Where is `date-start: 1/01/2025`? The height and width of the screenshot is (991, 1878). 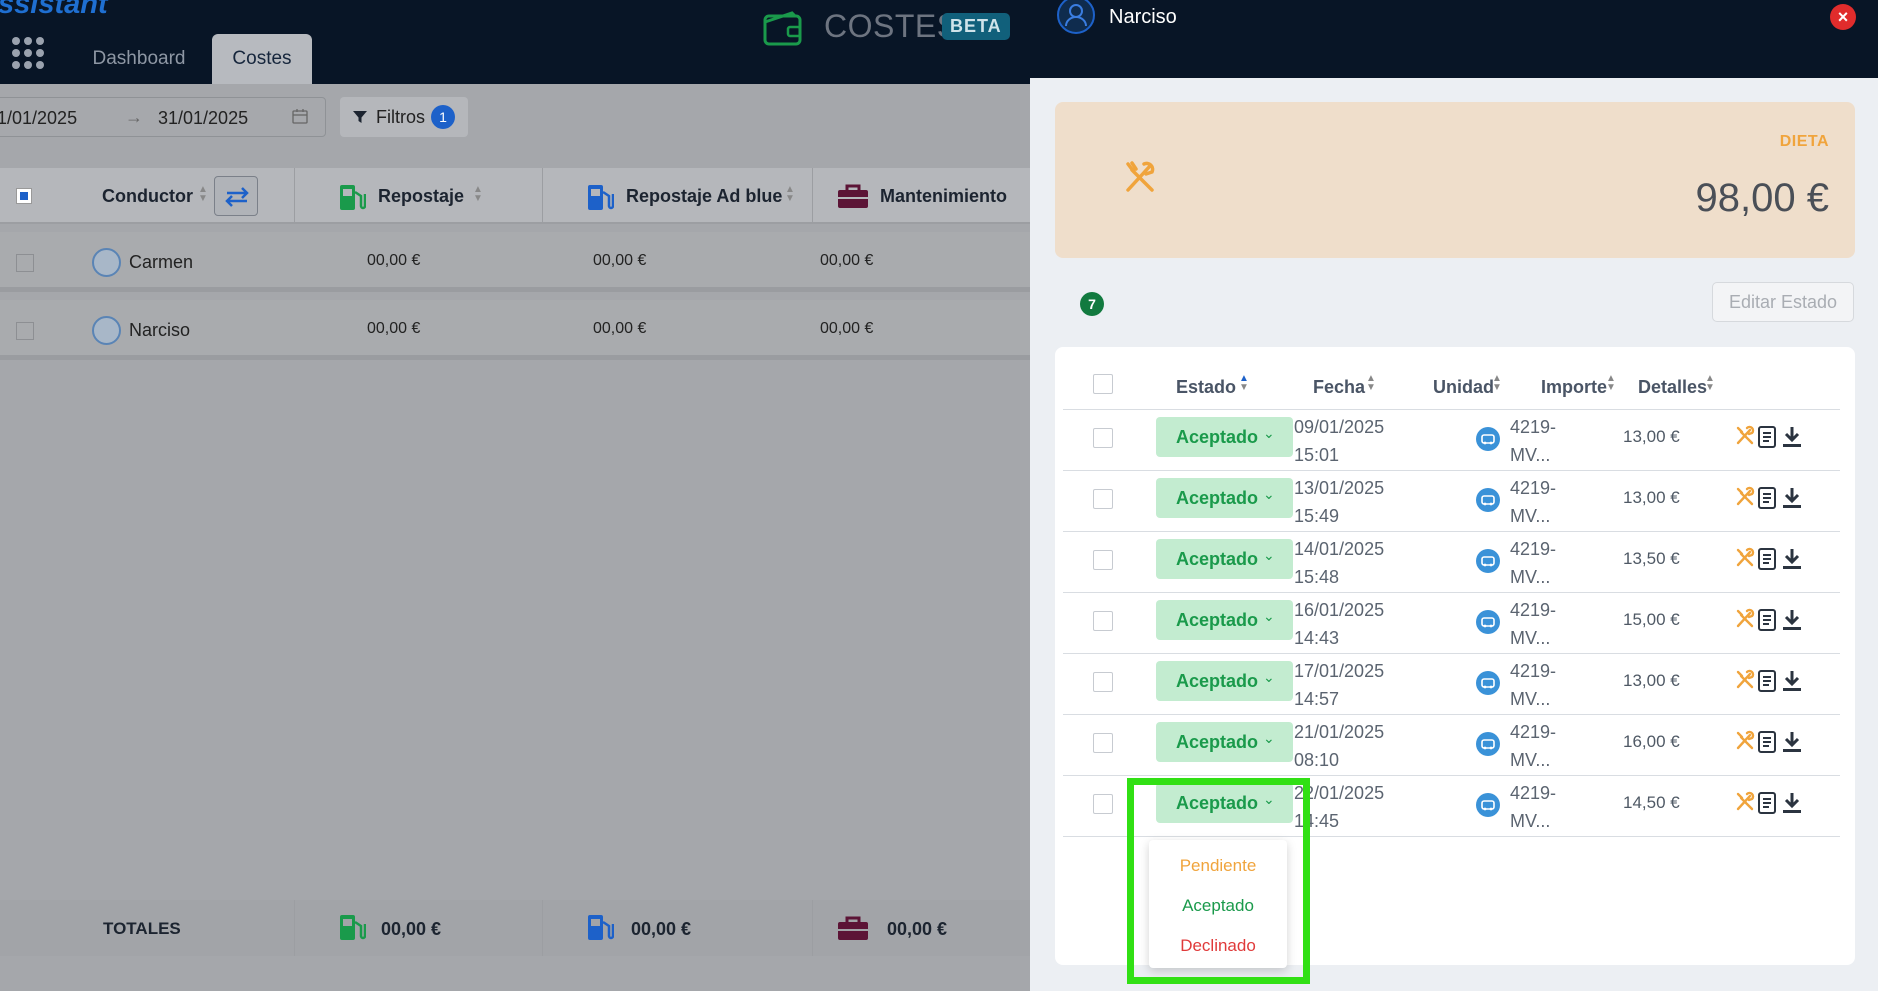 date-start: 1/01/2025 is located at coordinates (38, 118).